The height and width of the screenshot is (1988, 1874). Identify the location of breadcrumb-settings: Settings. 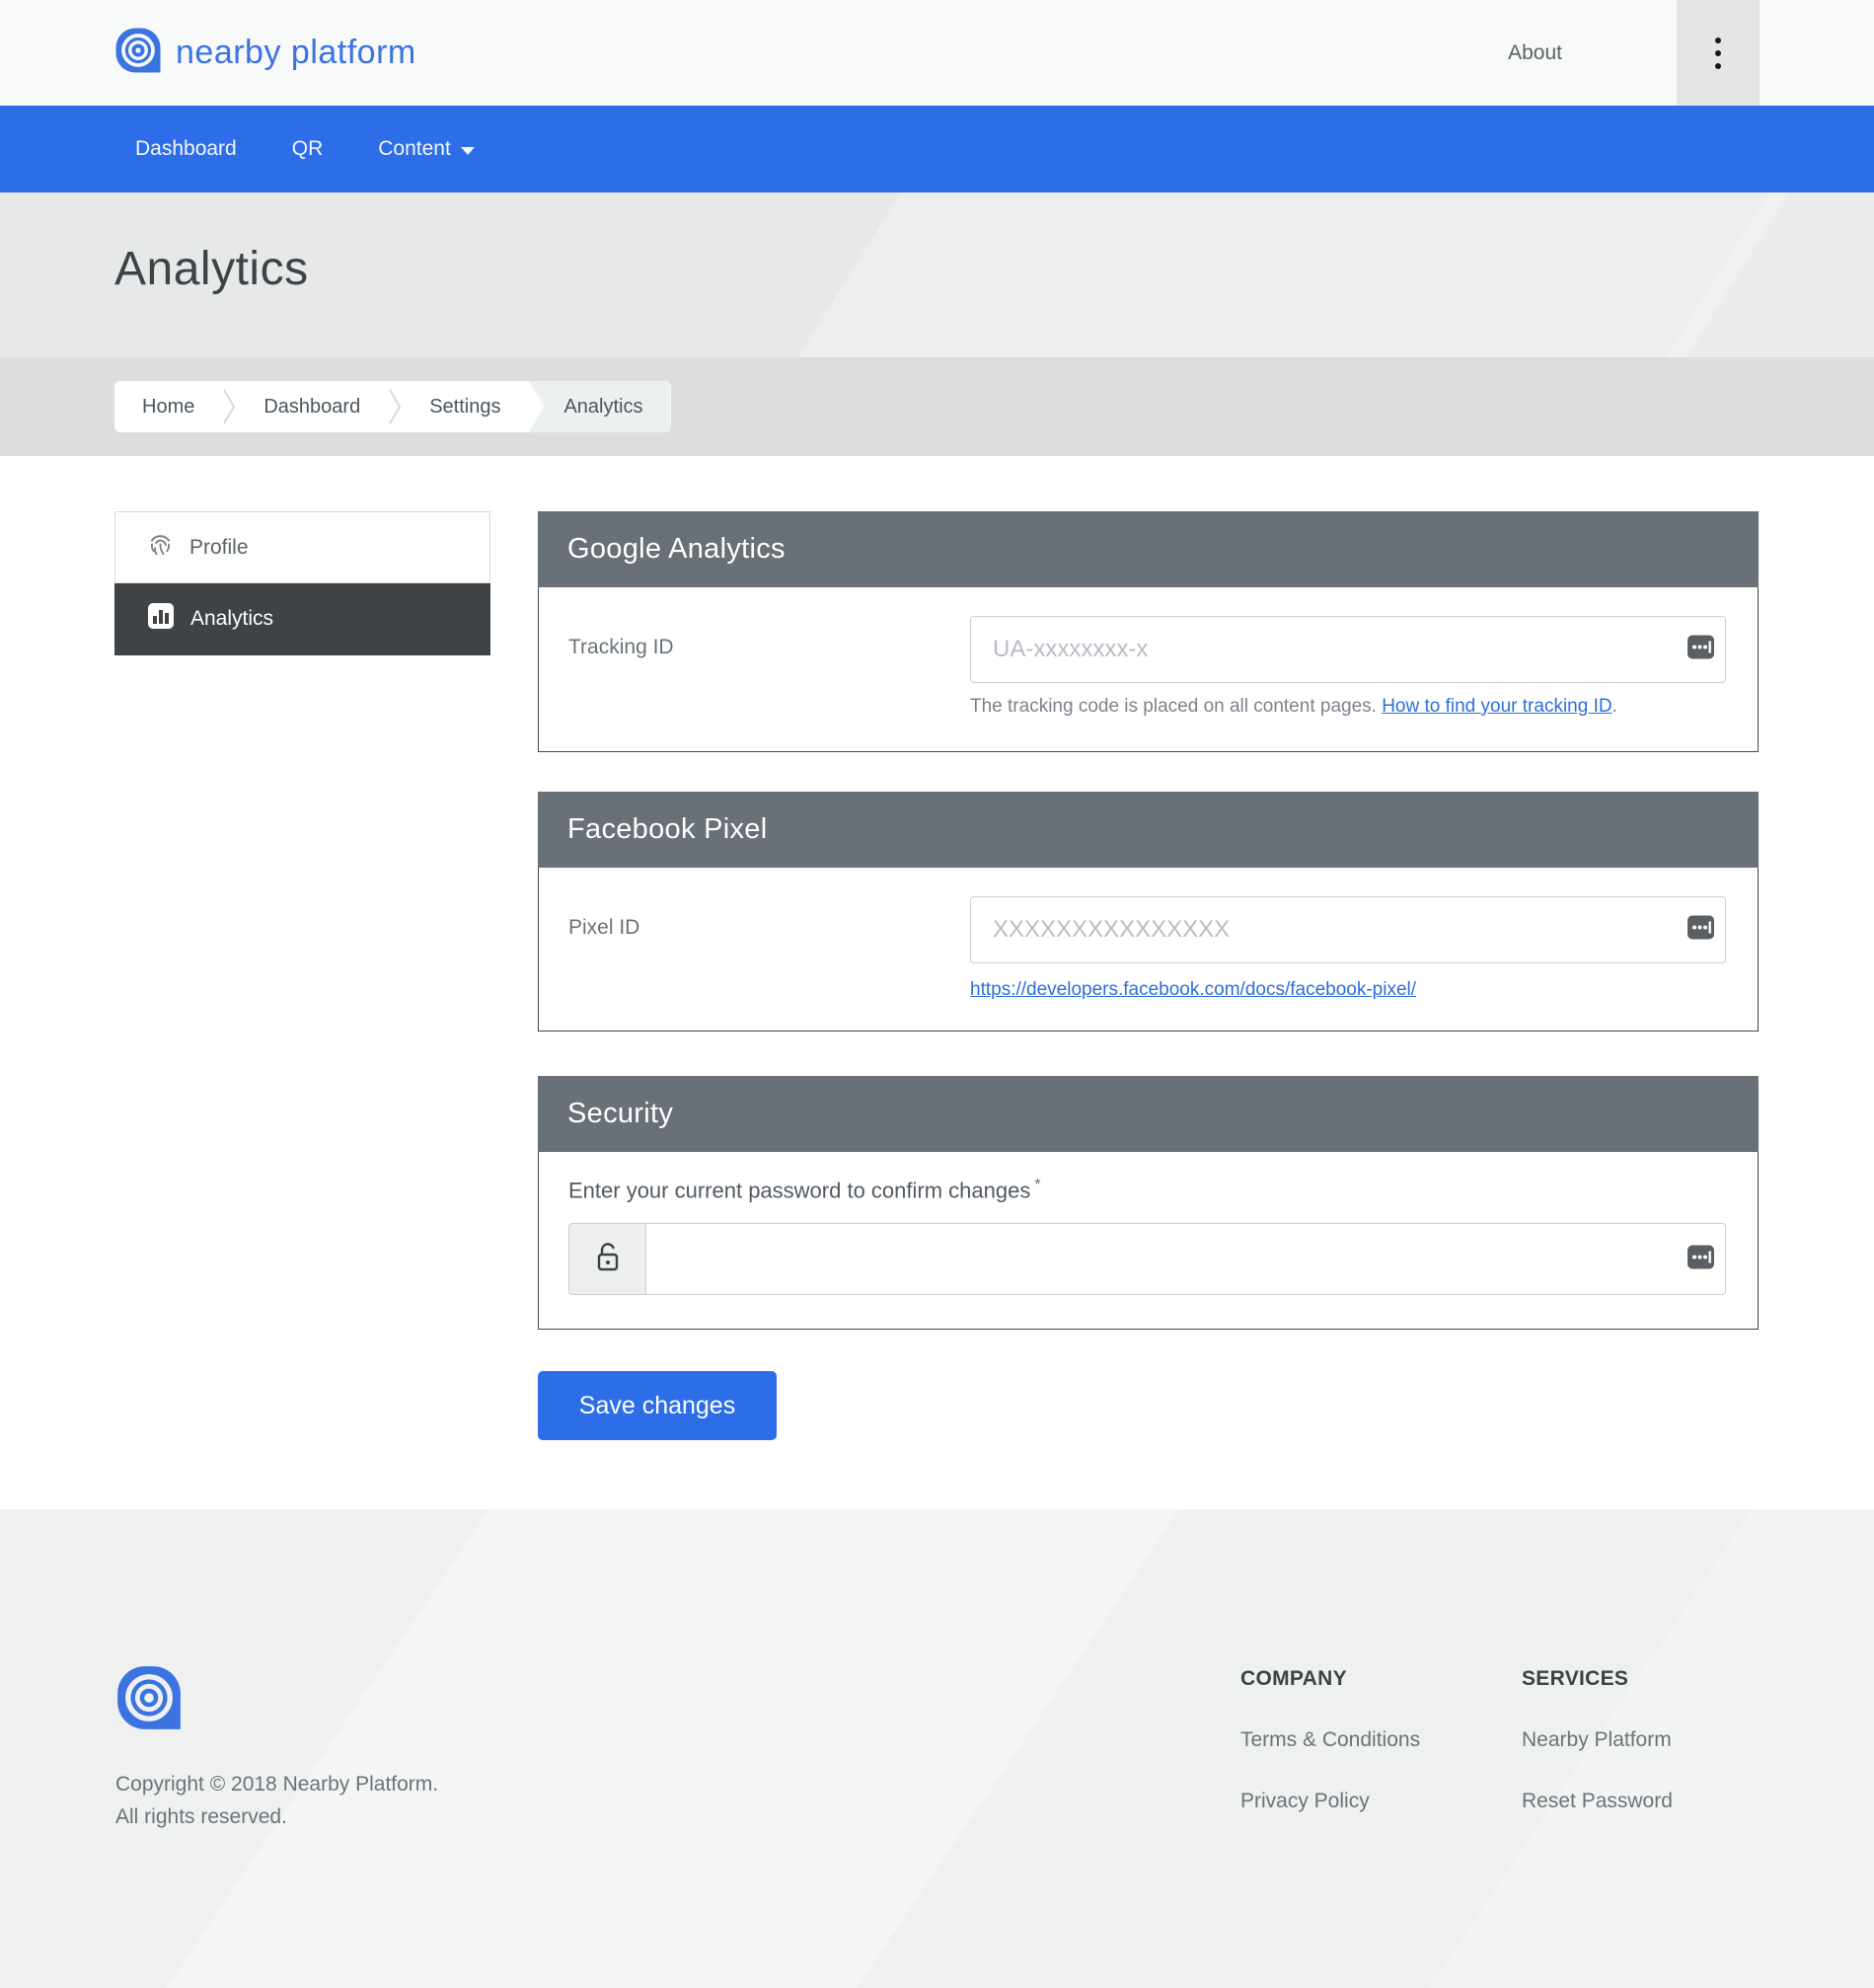
(465, 406).